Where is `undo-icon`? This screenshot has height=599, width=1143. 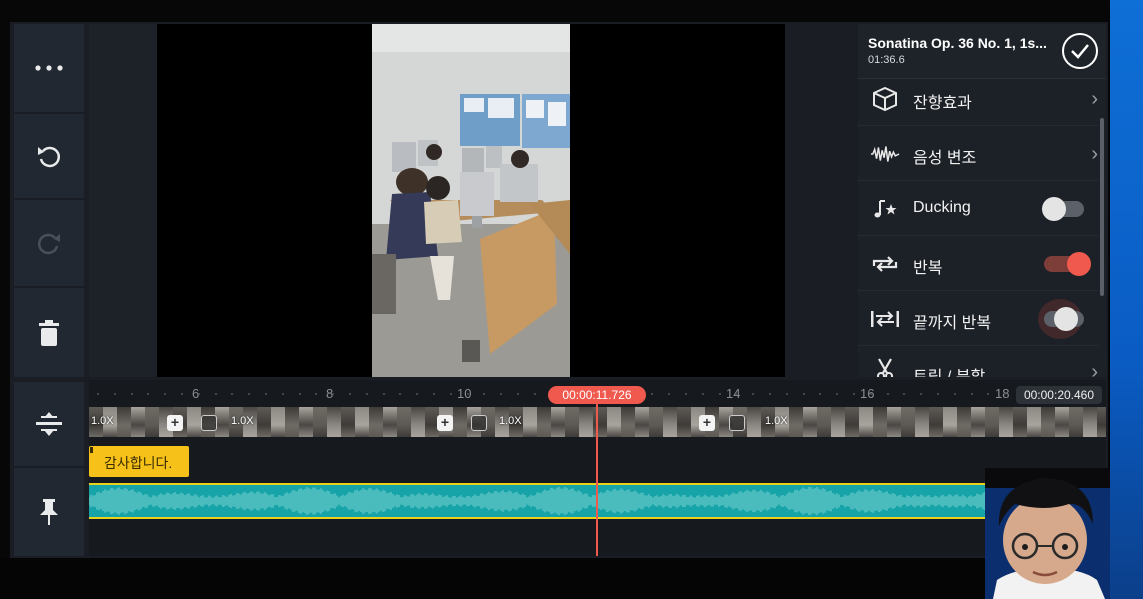 undo-icon is located at coordinates (49, 157).